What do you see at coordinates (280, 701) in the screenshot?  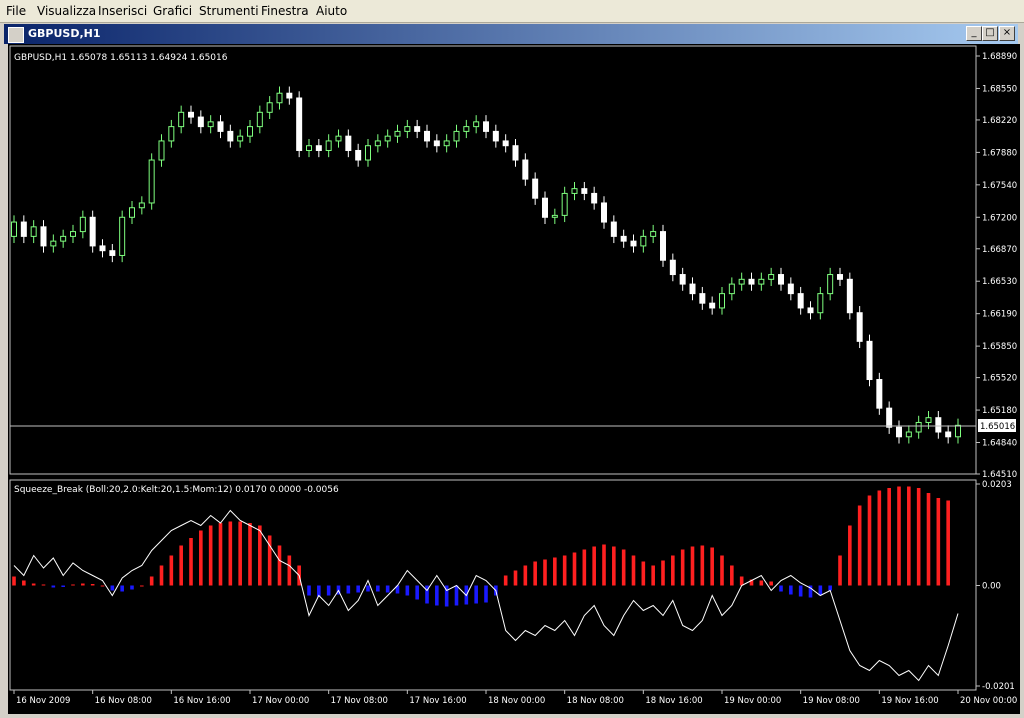 I see `time-axis-label: 17 Nov 00:00` at bounding box center [280, 701].